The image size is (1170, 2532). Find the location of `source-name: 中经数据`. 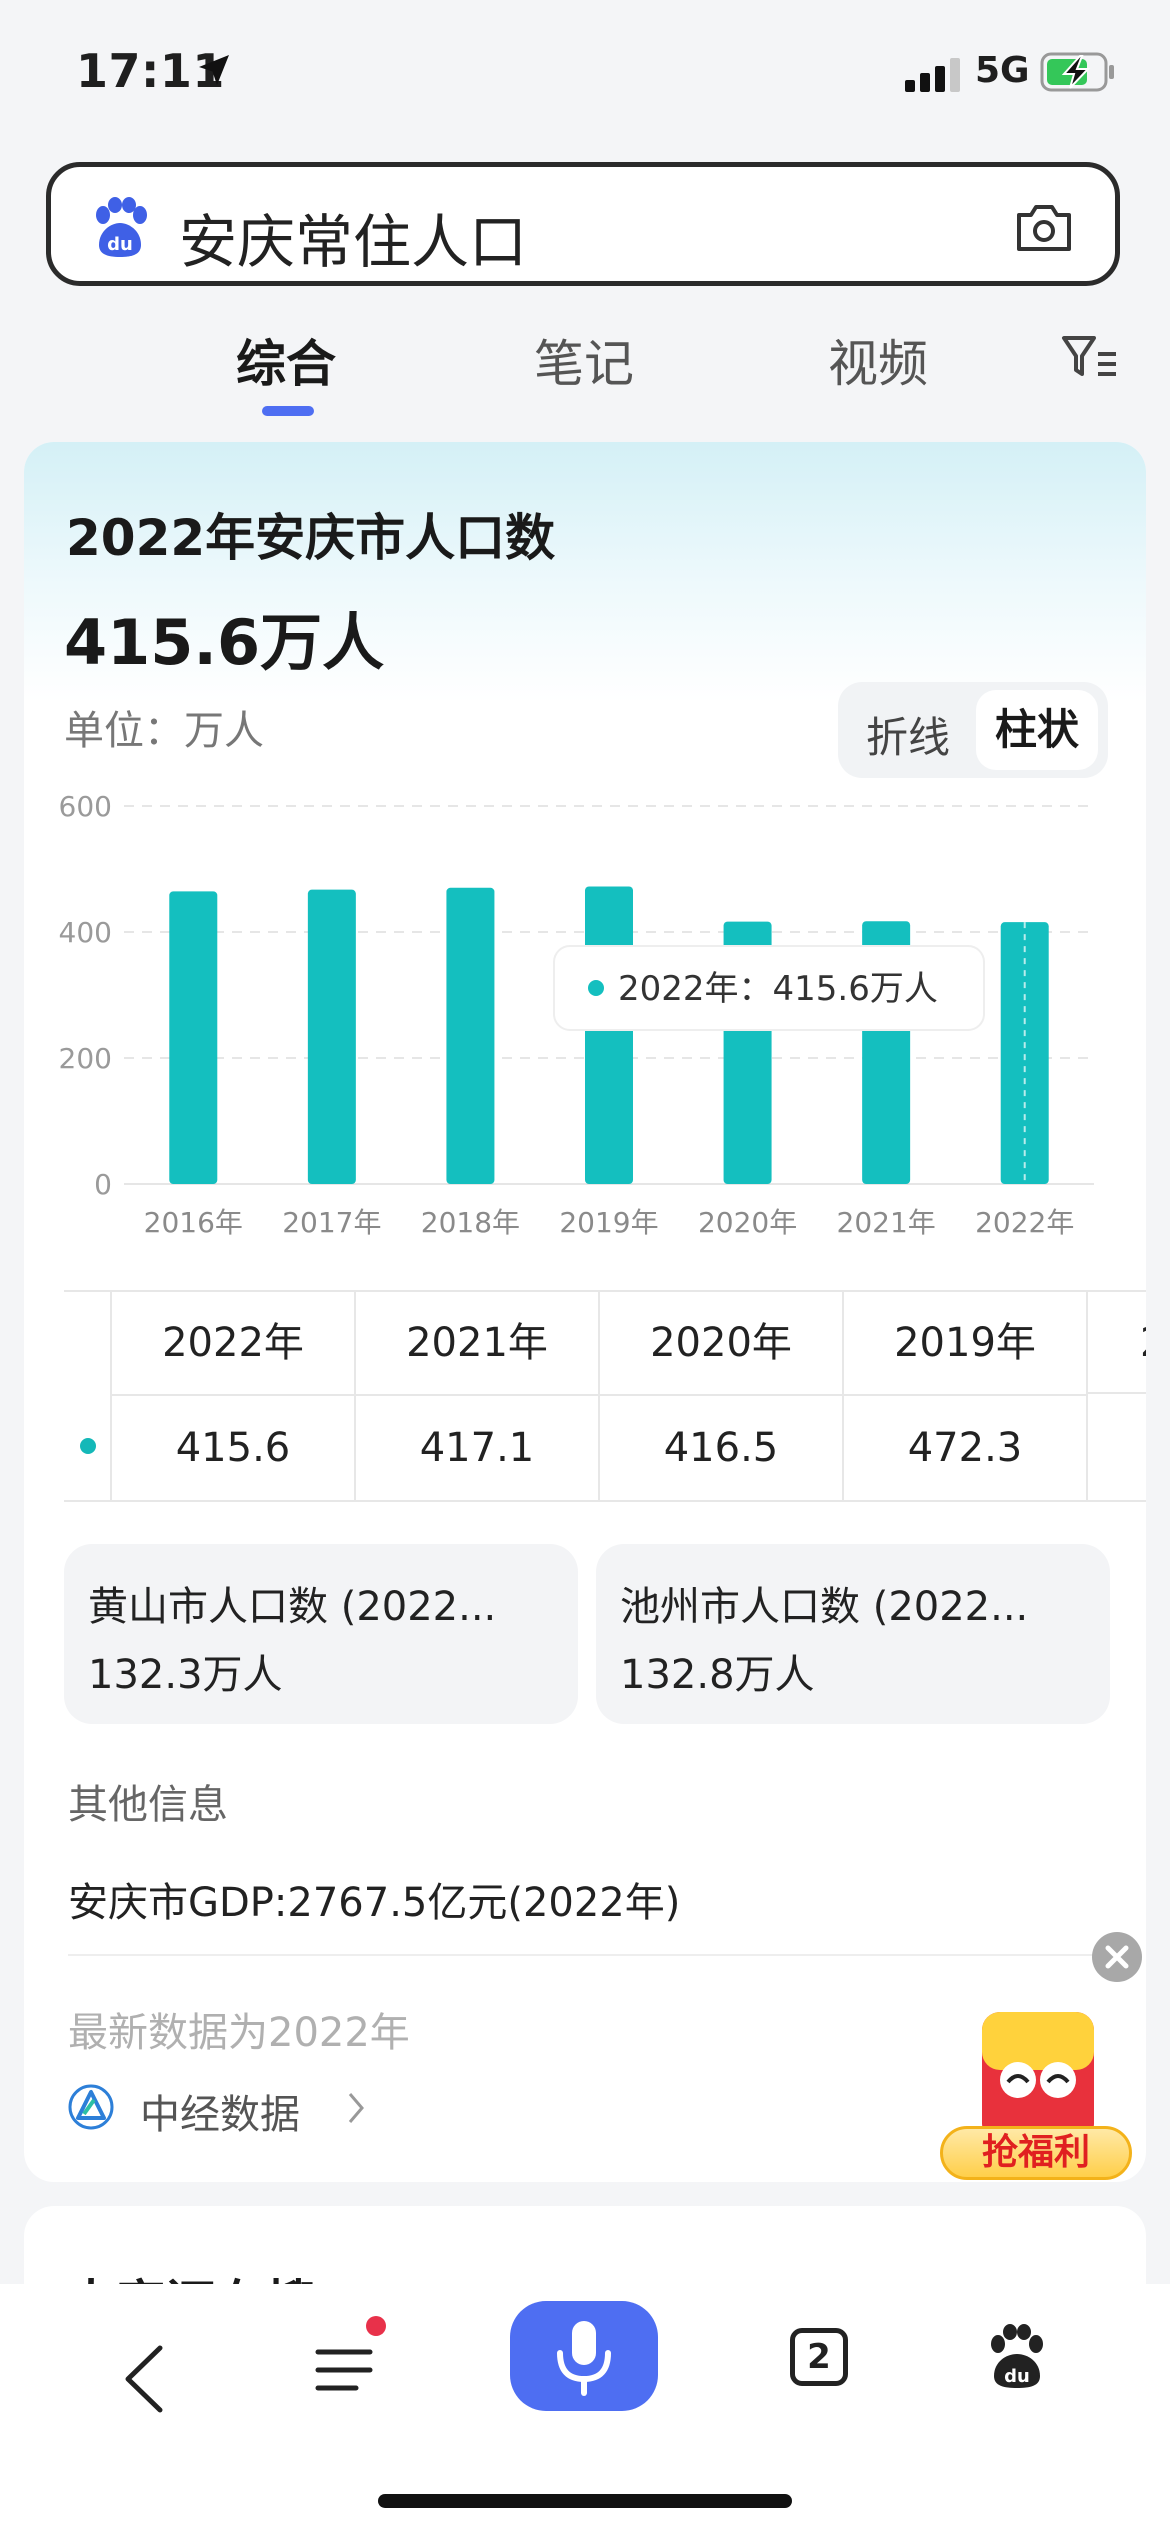

source-name: 中经数据 is located at coordinates (220, 2115).